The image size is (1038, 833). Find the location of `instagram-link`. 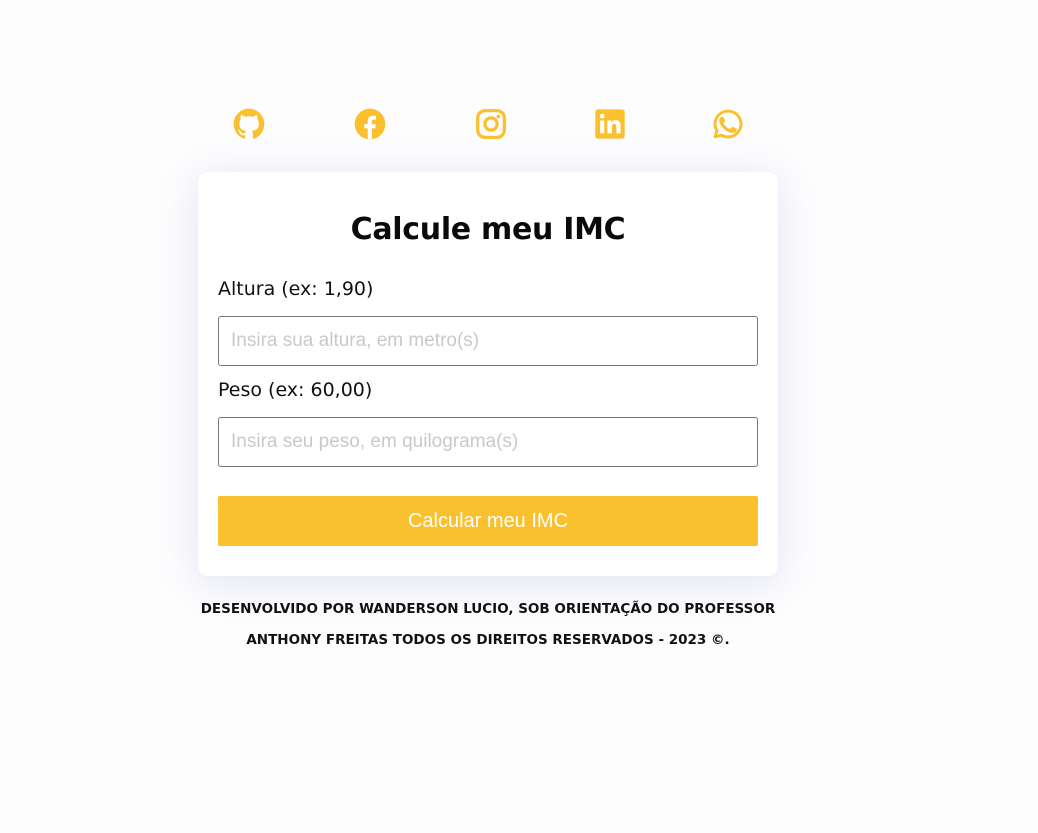

instagram-link is located at coordinates (491, 124).